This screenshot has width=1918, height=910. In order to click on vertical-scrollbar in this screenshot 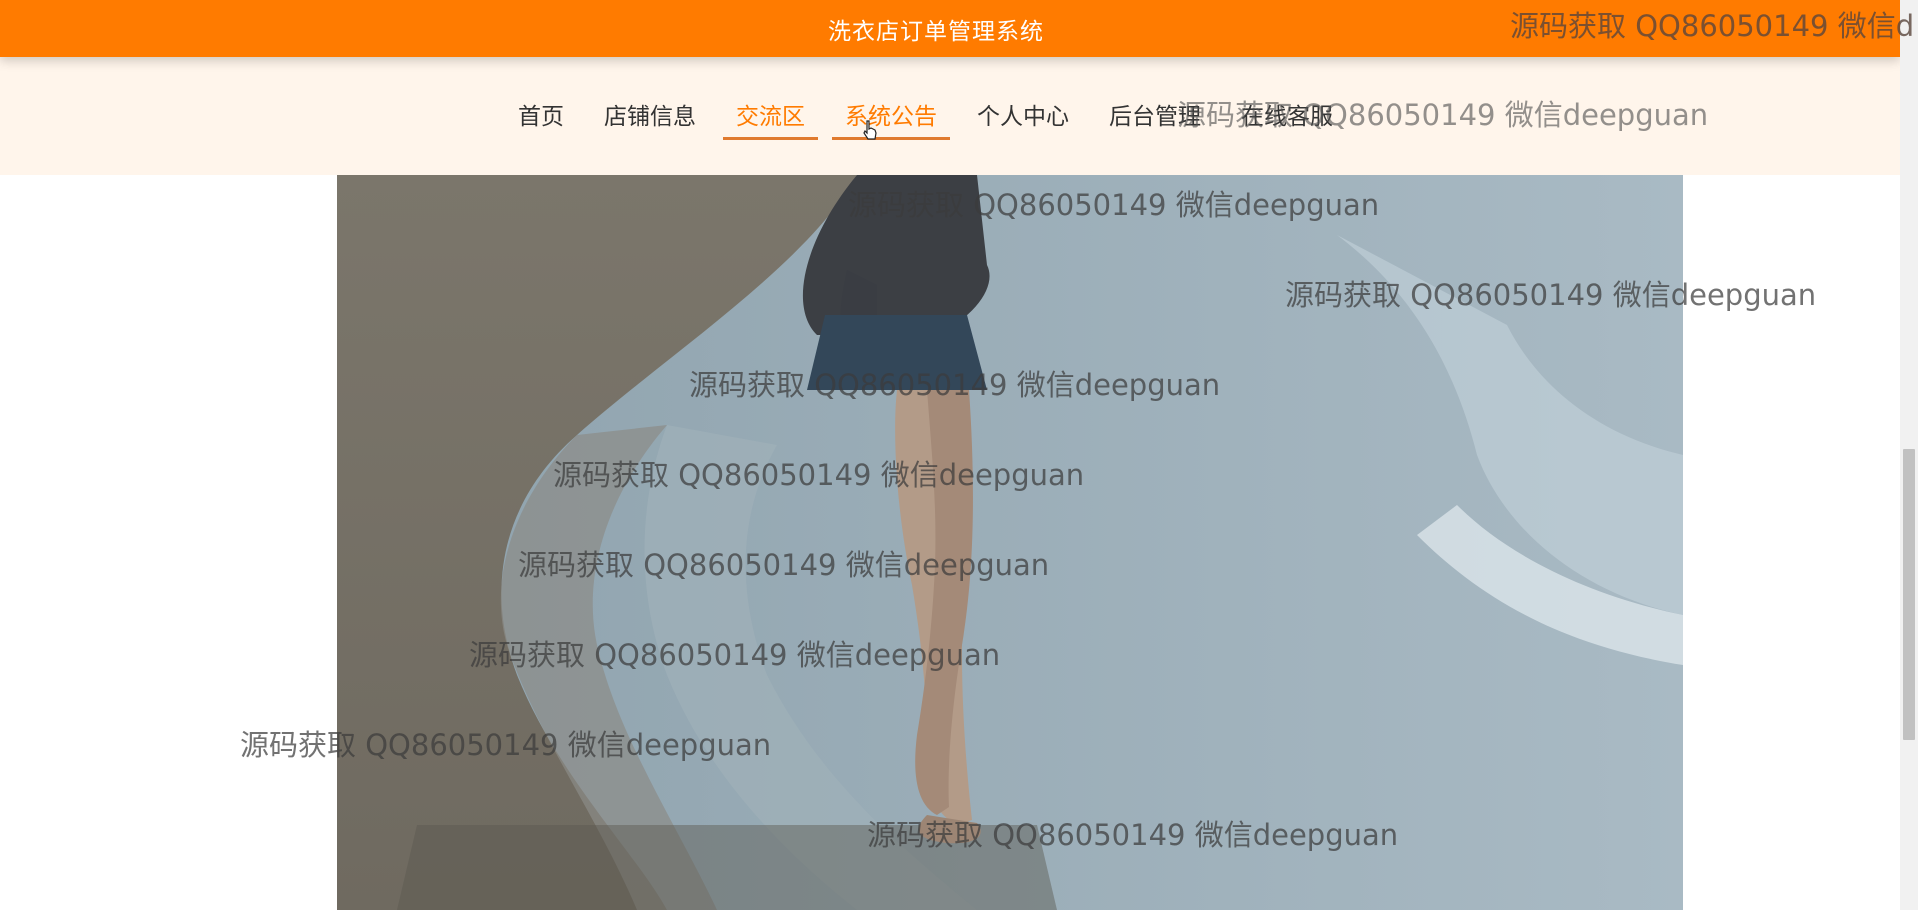, I will do `click(1909, 455)`.